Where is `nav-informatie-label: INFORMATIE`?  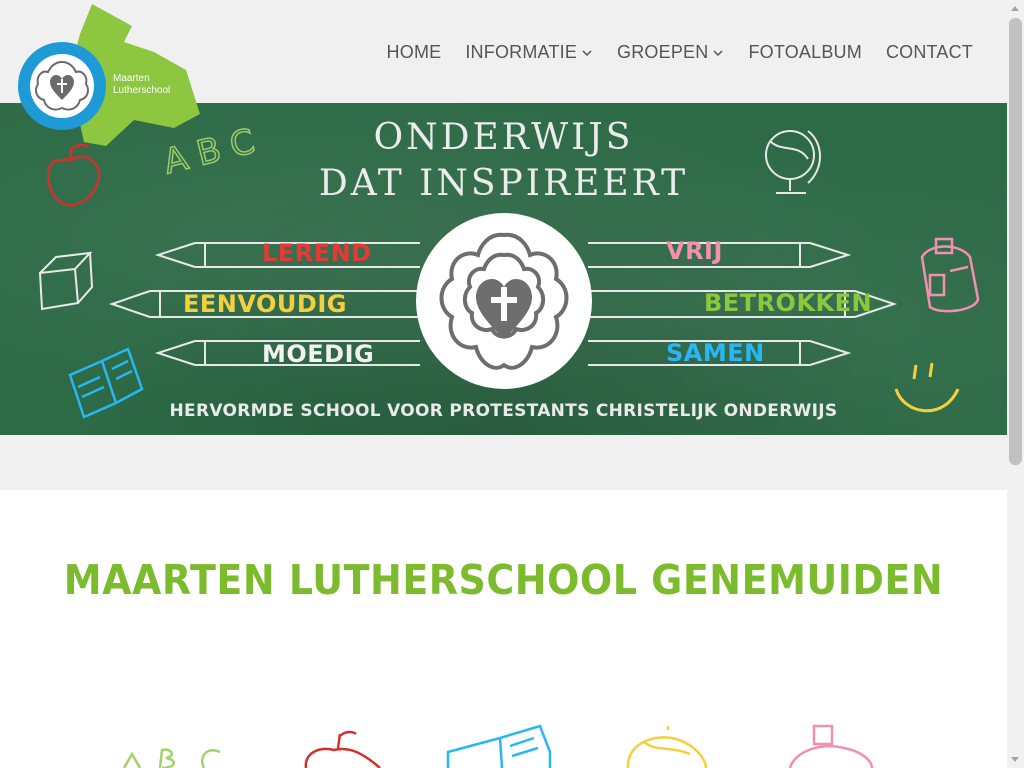
nav-informatie-label: INFORMATIE is located at coordinates (521, 52).